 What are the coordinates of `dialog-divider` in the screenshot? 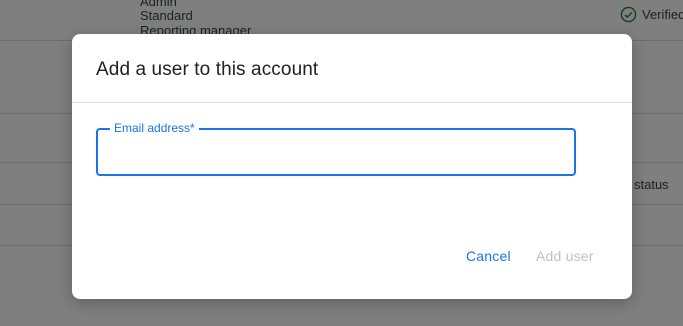 It's located at (352, 102).